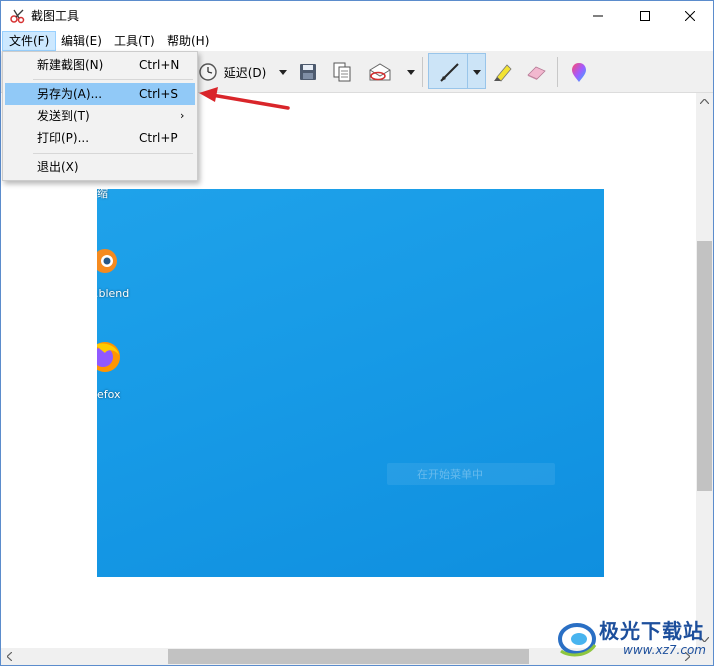 The width and height of the screenshot is (714, 666). I want to click on menu-tools: 工具(T), so click(134, 41).